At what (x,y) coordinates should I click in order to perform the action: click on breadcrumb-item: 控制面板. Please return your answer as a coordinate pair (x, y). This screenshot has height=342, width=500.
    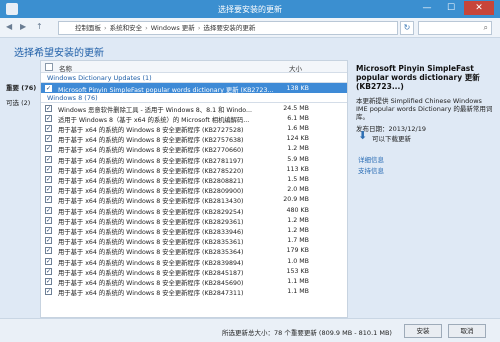
    Looking at the image, I should click on (88, 28).